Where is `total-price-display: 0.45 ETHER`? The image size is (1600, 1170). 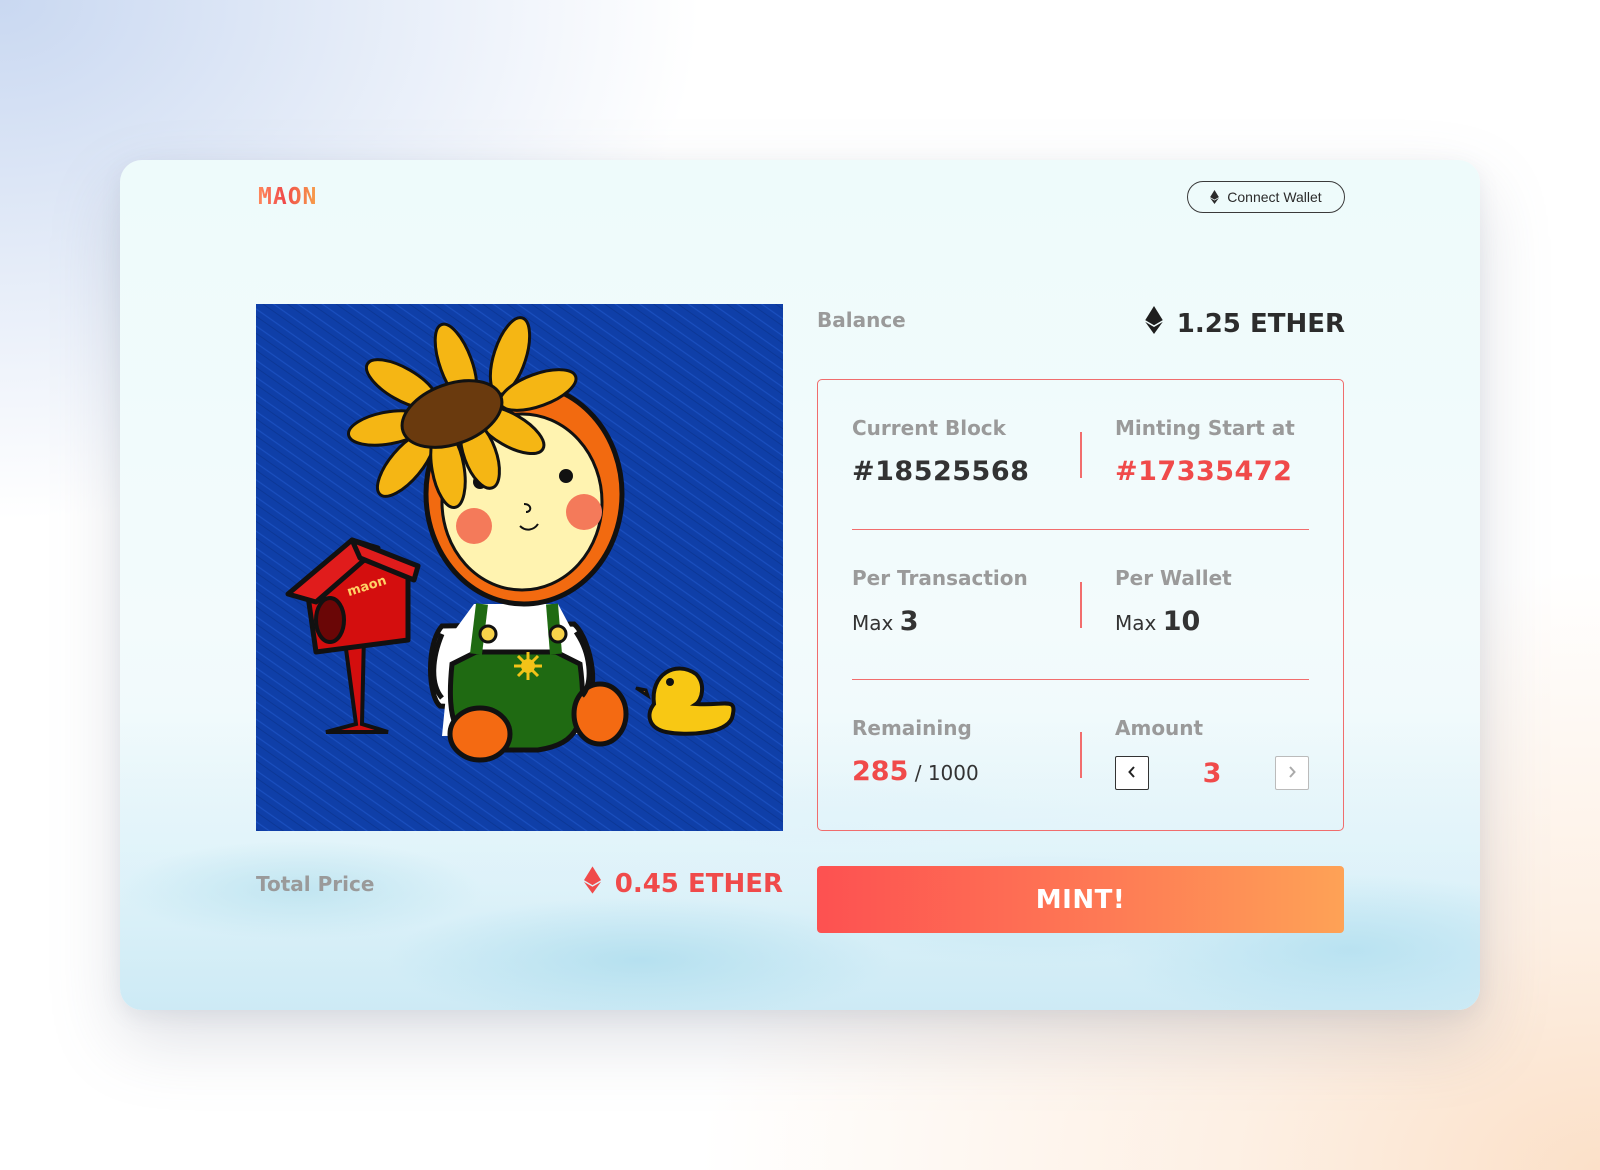 total-price-display: 0.45 ETHER is located at coordinates (683, 883).